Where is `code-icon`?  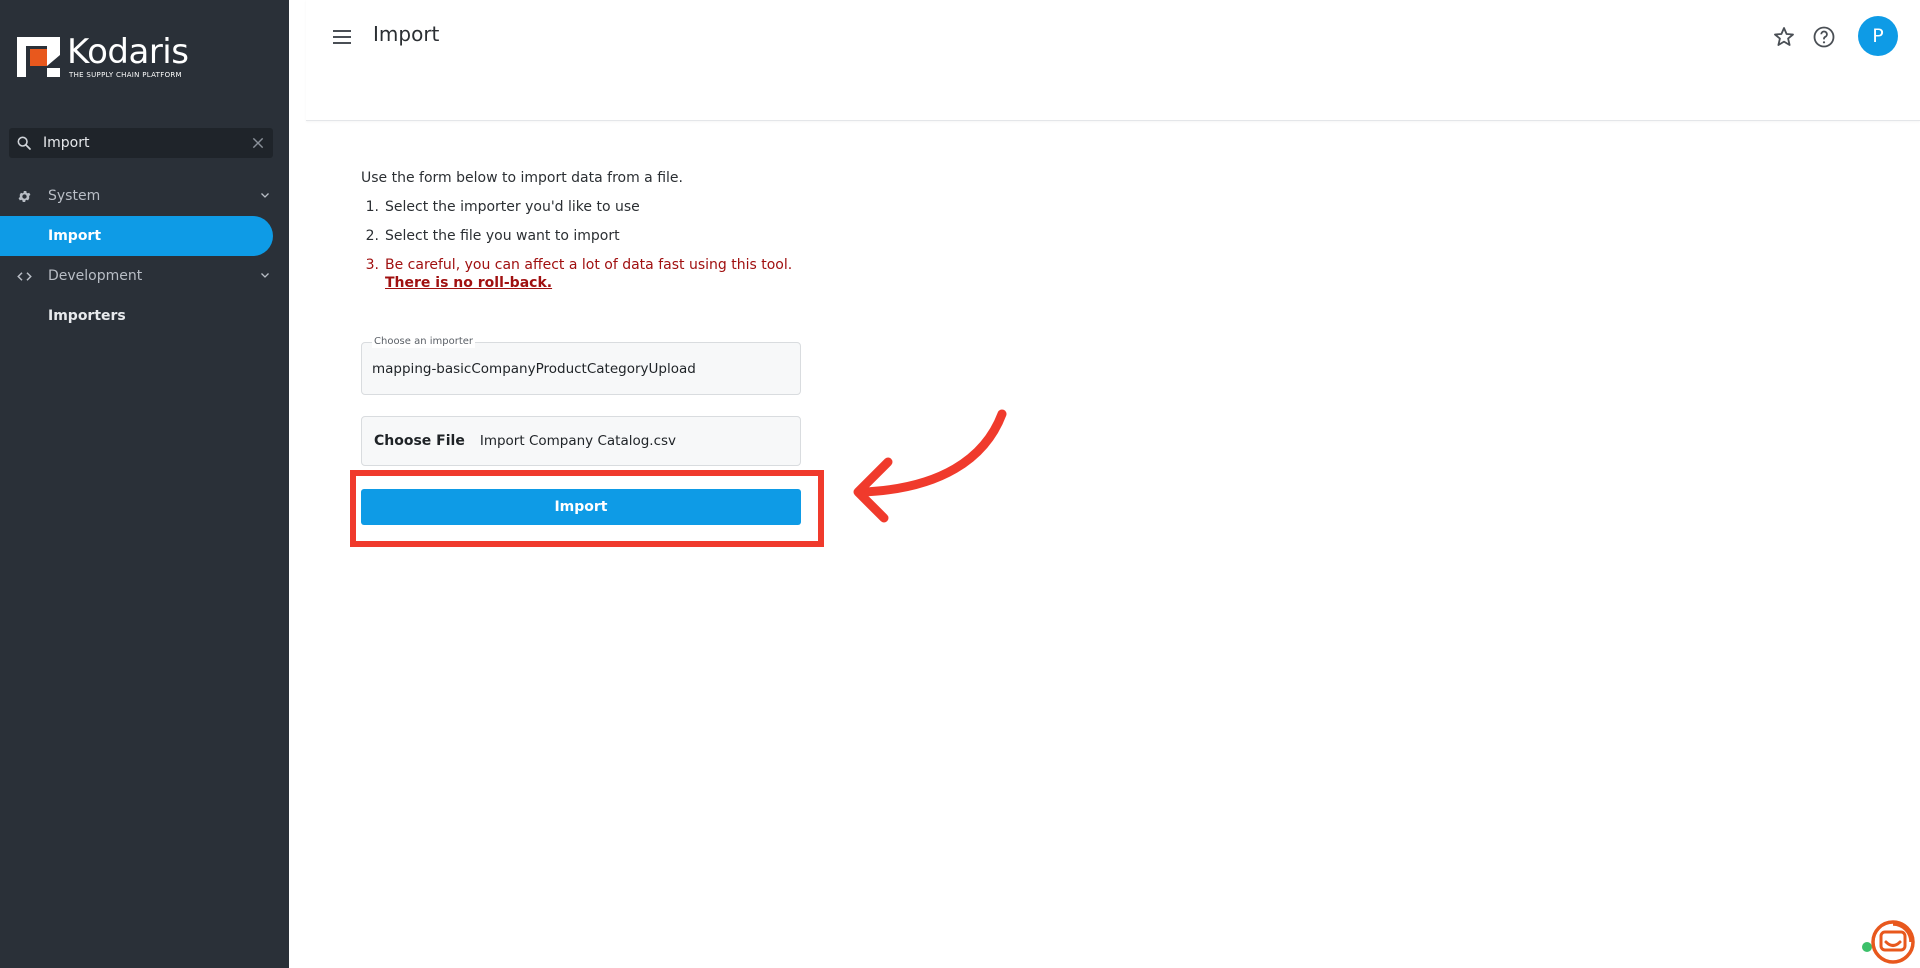
code-icon is located at coordinates (24, 276).